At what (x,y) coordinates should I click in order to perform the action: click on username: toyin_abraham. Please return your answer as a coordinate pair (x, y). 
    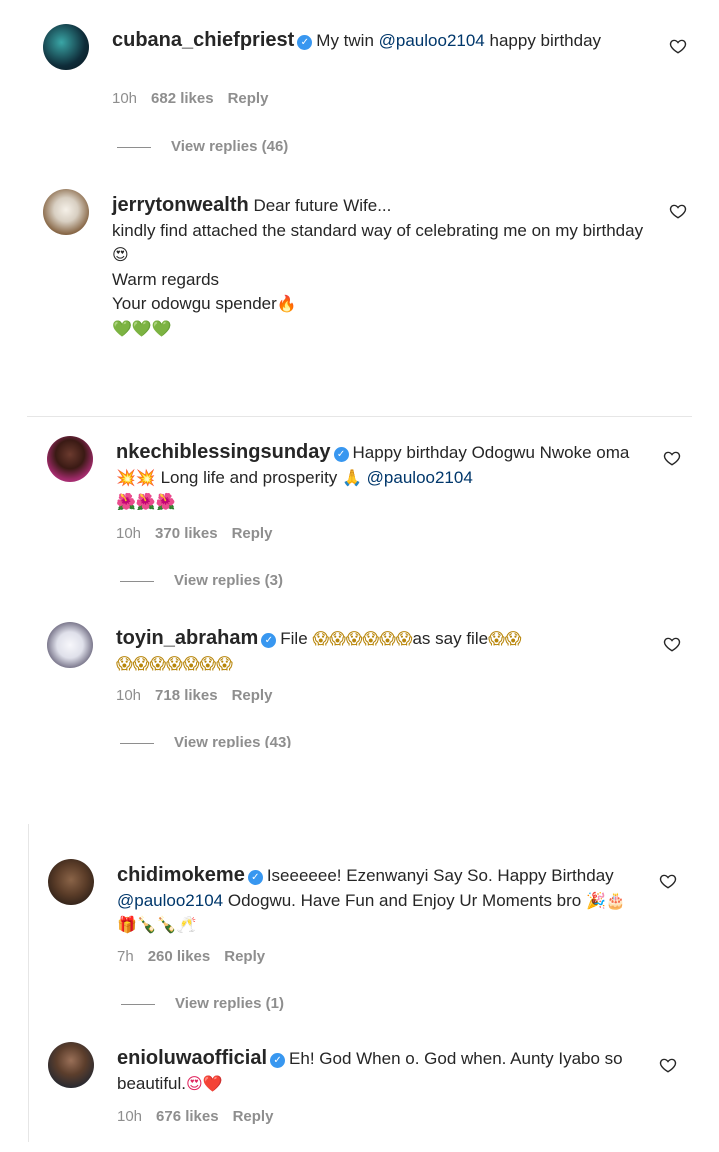
    Looking at the image, I should click on (187, 638).